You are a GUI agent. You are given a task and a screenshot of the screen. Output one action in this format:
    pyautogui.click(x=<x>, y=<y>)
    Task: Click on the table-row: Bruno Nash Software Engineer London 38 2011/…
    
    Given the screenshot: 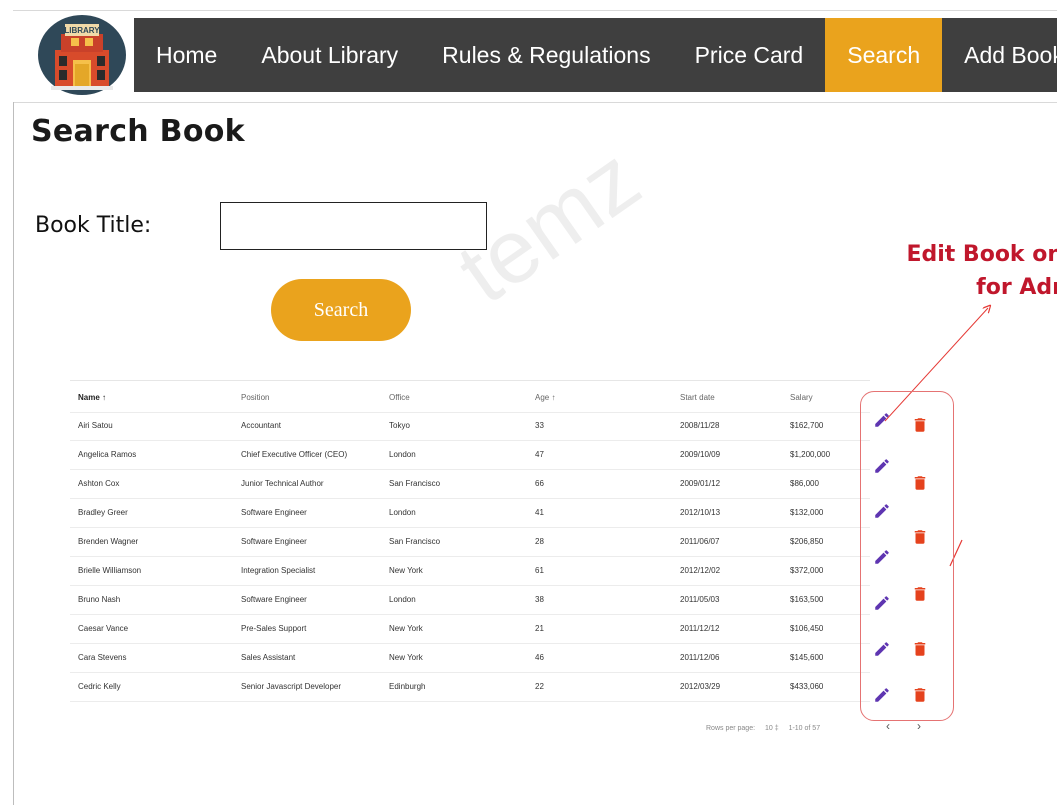 What is the action you would take?
    pyautogui.click(x=470, y=600)
    